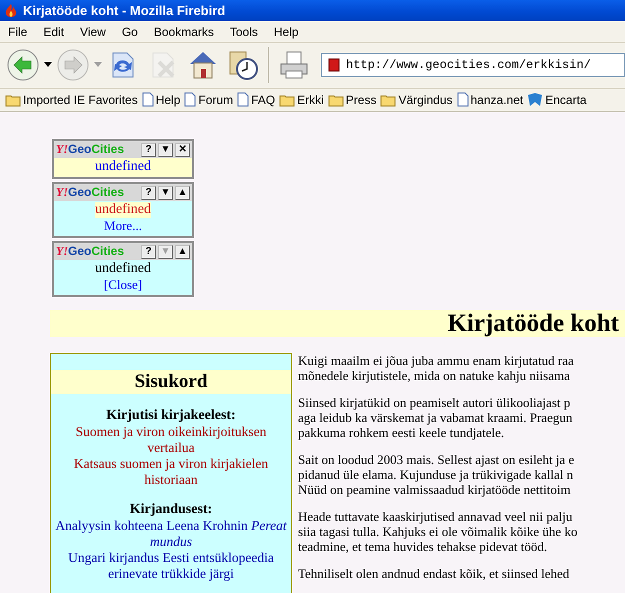  I want to click on bookmark-item: Erkki, so click(301, 99).